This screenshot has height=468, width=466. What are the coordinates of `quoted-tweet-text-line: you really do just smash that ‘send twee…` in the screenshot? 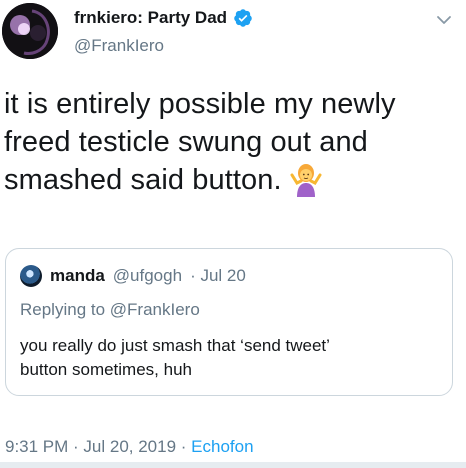 It's located at (175, 345).